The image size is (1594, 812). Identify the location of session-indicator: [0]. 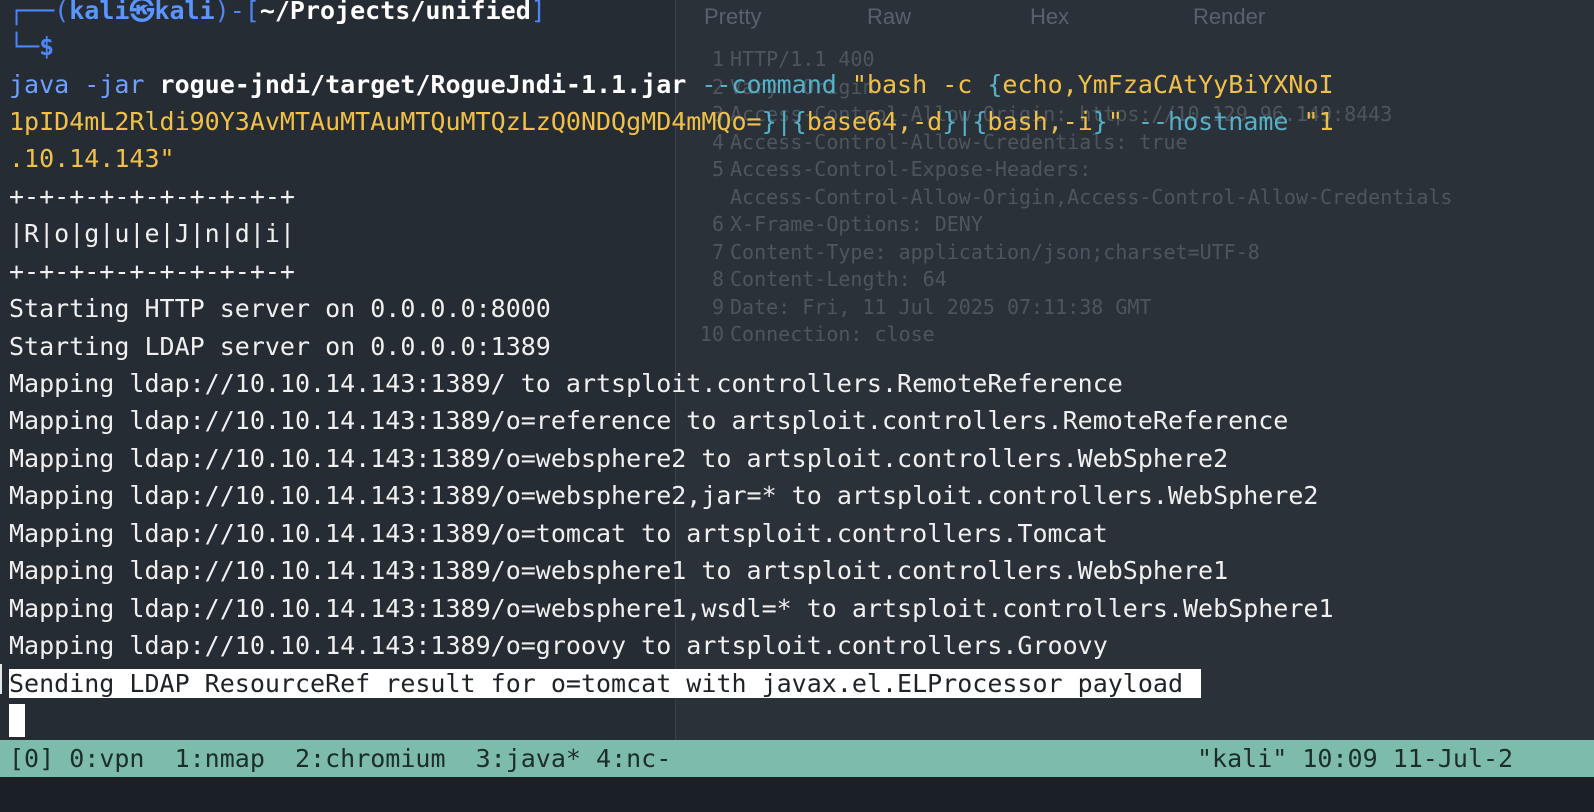
(32, 758).